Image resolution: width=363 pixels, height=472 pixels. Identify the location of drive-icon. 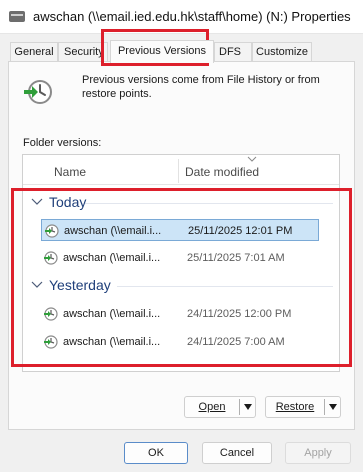
(17, 16).